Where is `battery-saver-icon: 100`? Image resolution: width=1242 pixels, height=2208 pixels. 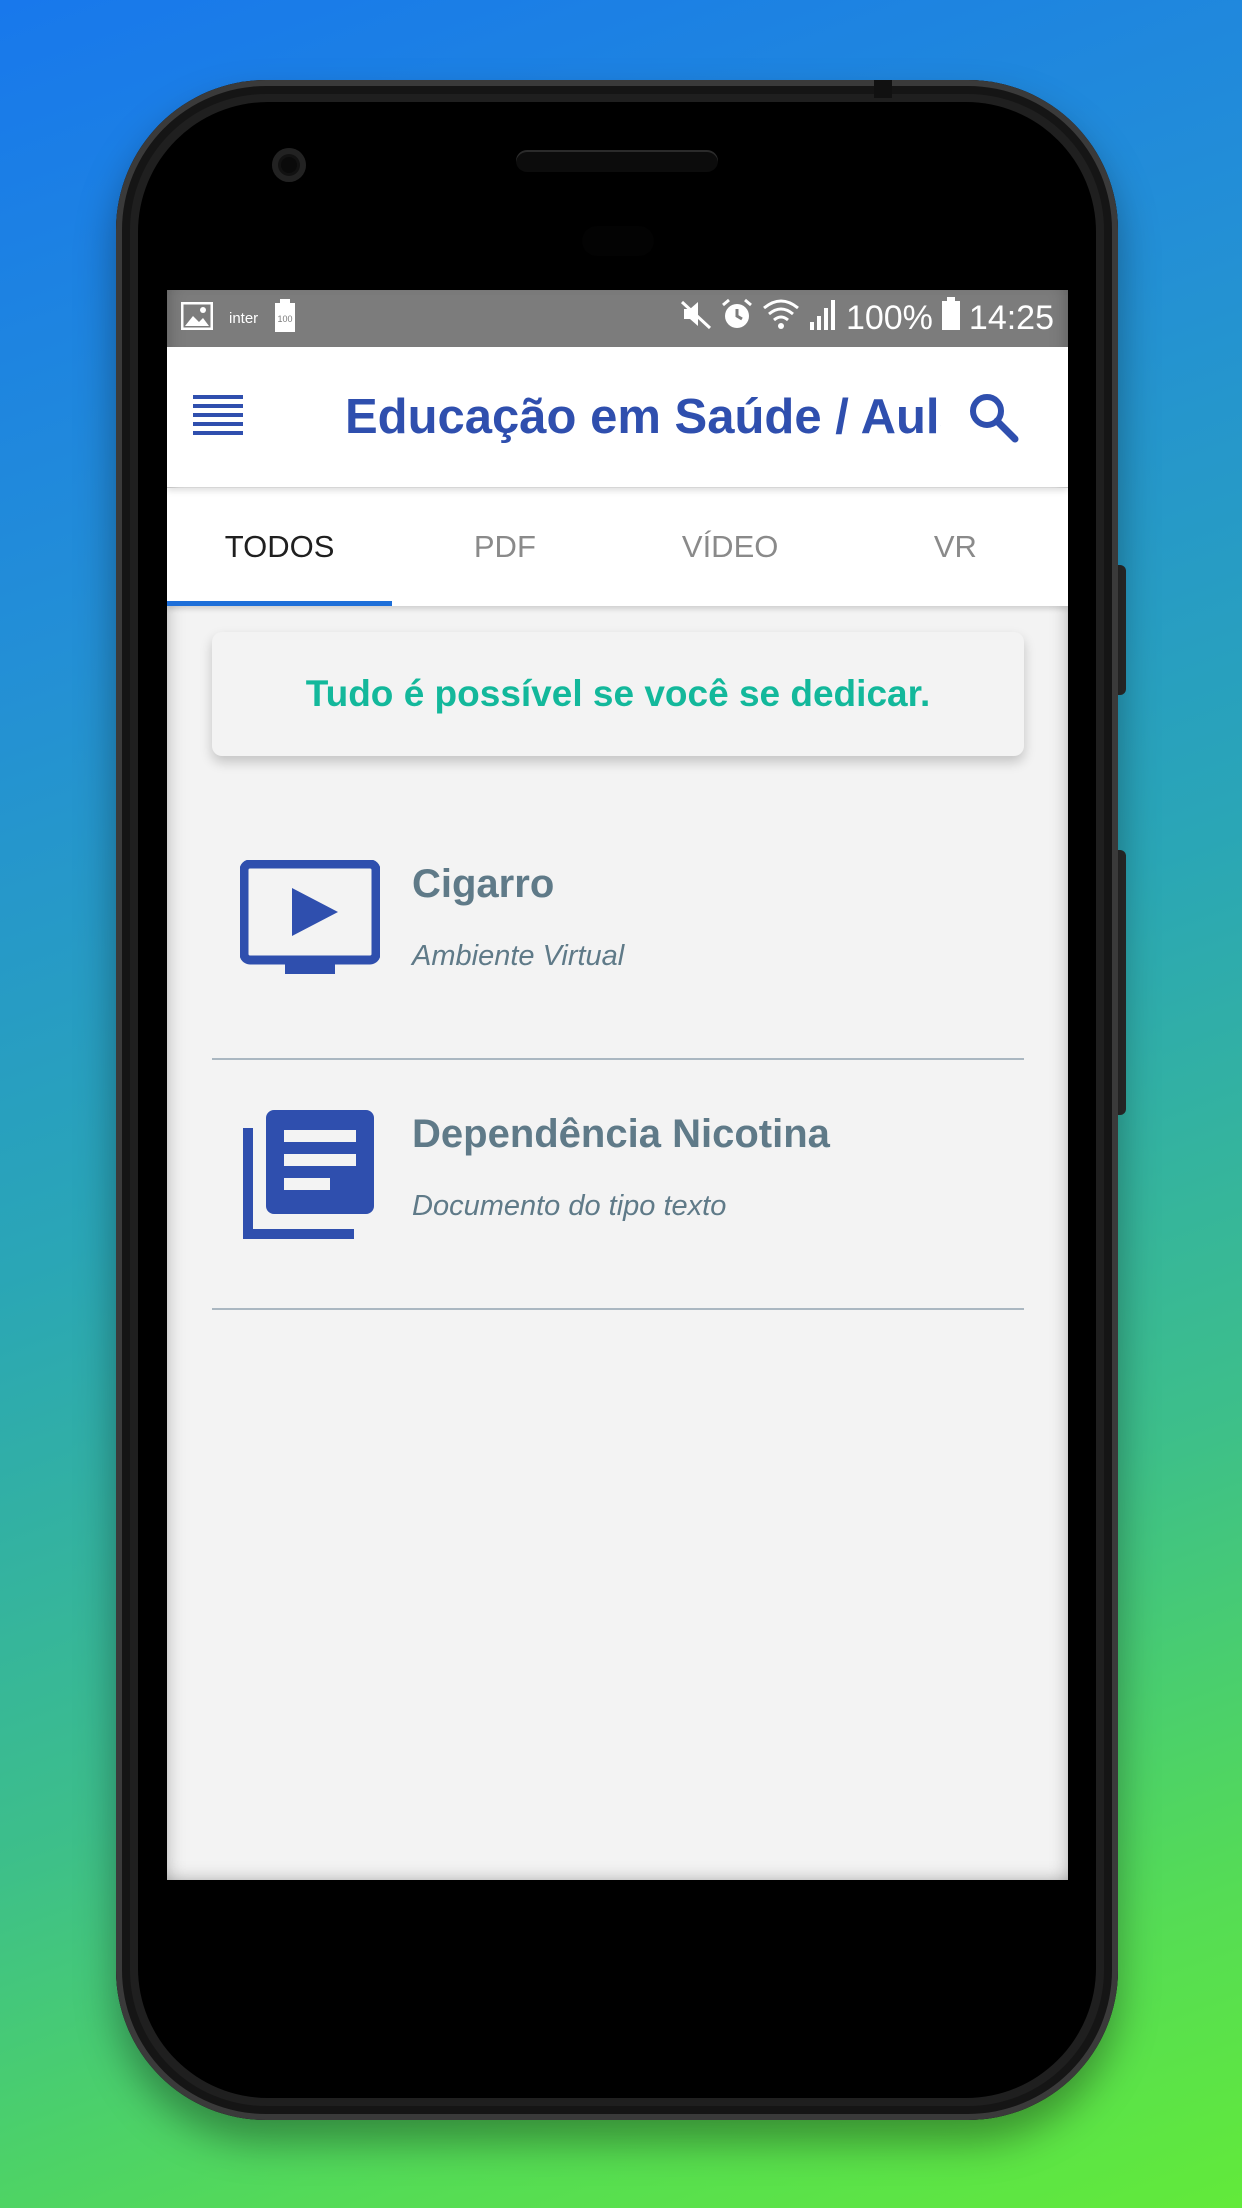 battery-saver-icon: 100 is located at coordinates (285, 318).